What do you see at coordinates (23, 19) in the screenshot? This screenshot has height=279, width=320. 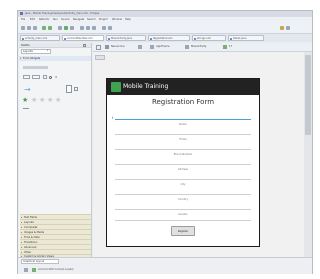 I see `menu-file: File` at bounding box center [23, 19].